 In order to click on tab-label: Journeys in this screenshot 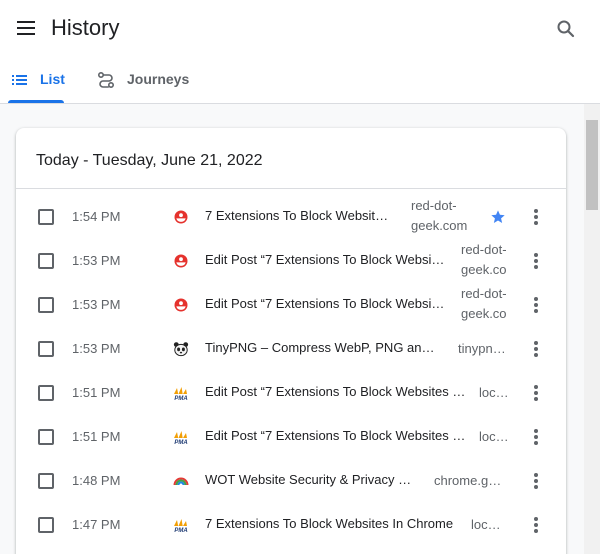, I will do `click(158, 79)`.